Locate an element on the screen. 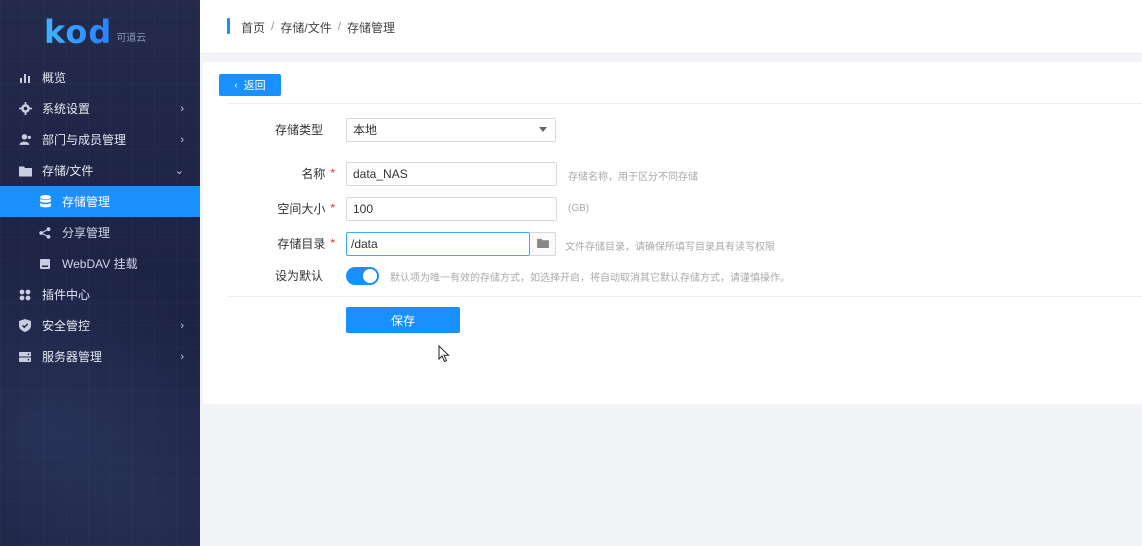  breadcrumb-home: 首页 is located at coordinates (253, 27).